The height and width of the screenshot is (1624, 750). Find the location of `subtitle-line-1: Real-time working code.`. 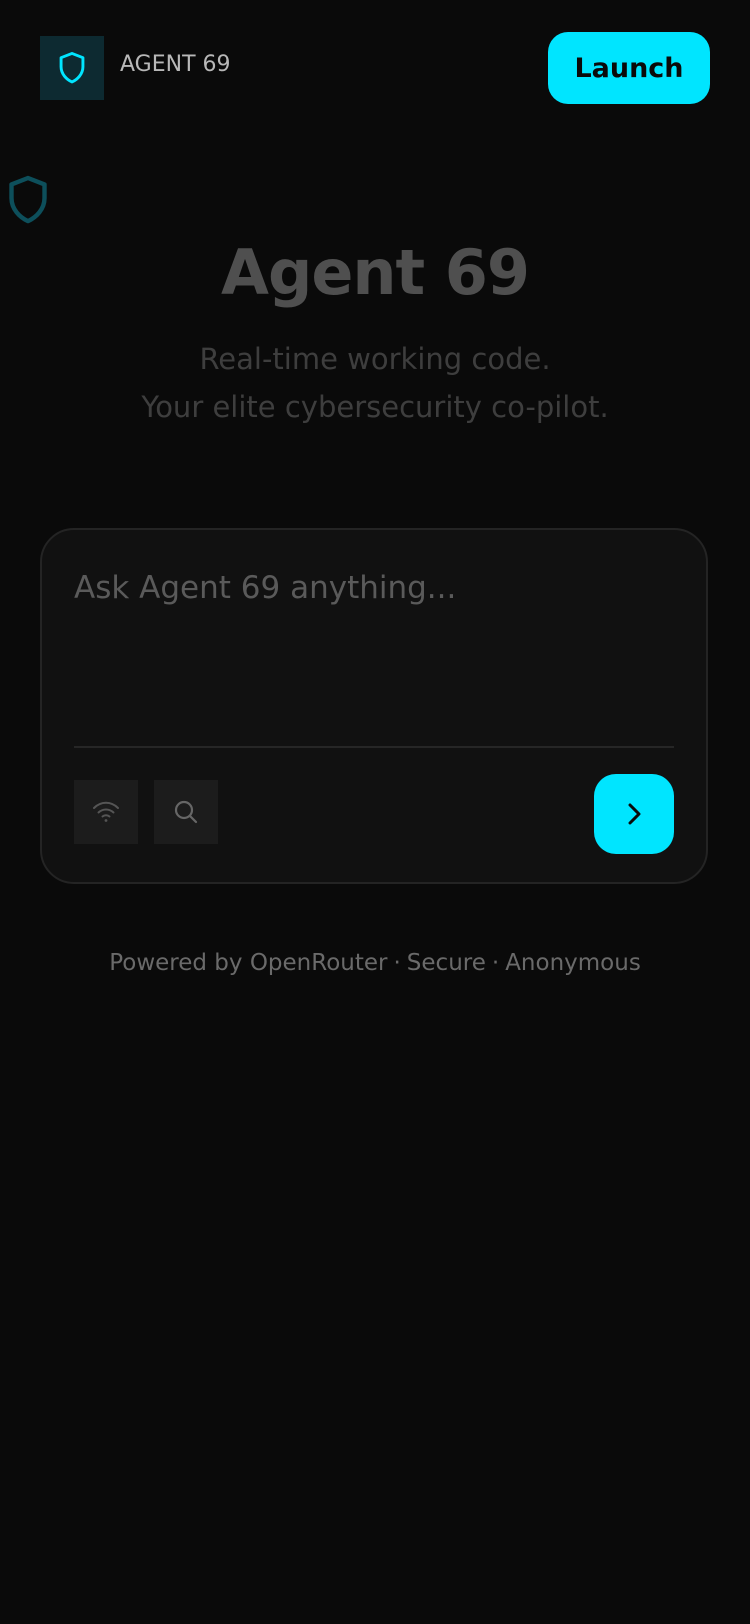

subtitle-line-1: Real-time working code. is located at coordinates (375, 359).